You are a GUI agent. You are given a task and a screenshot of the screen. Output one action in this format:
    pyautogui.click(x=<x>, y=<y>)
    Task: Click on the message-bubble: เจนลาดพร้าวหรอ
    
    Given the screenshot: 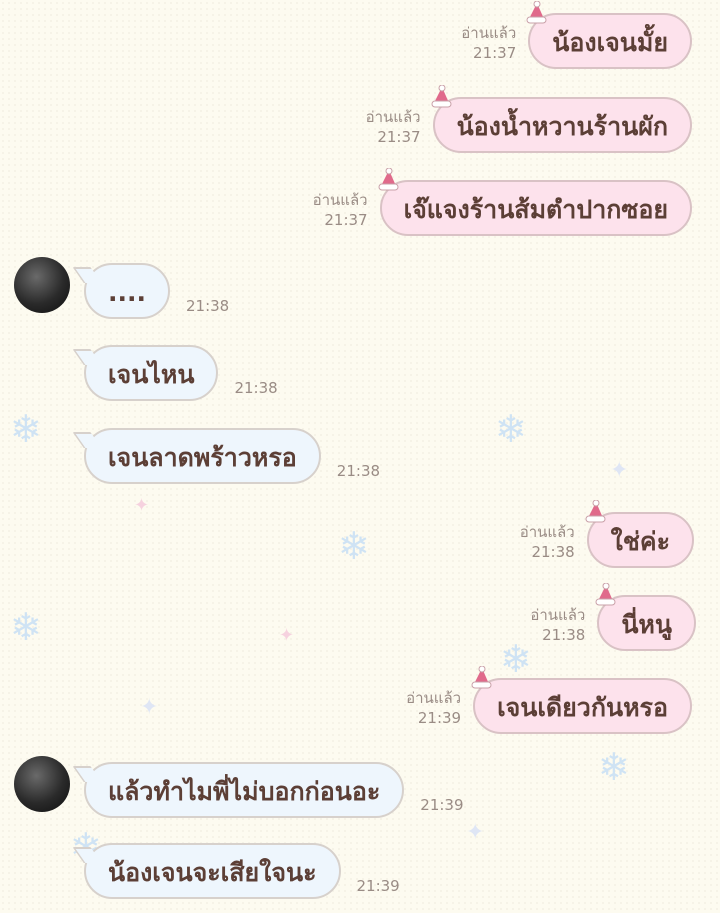 What is the action you would take?
    pyautogui.click(x=202, y=456)
    